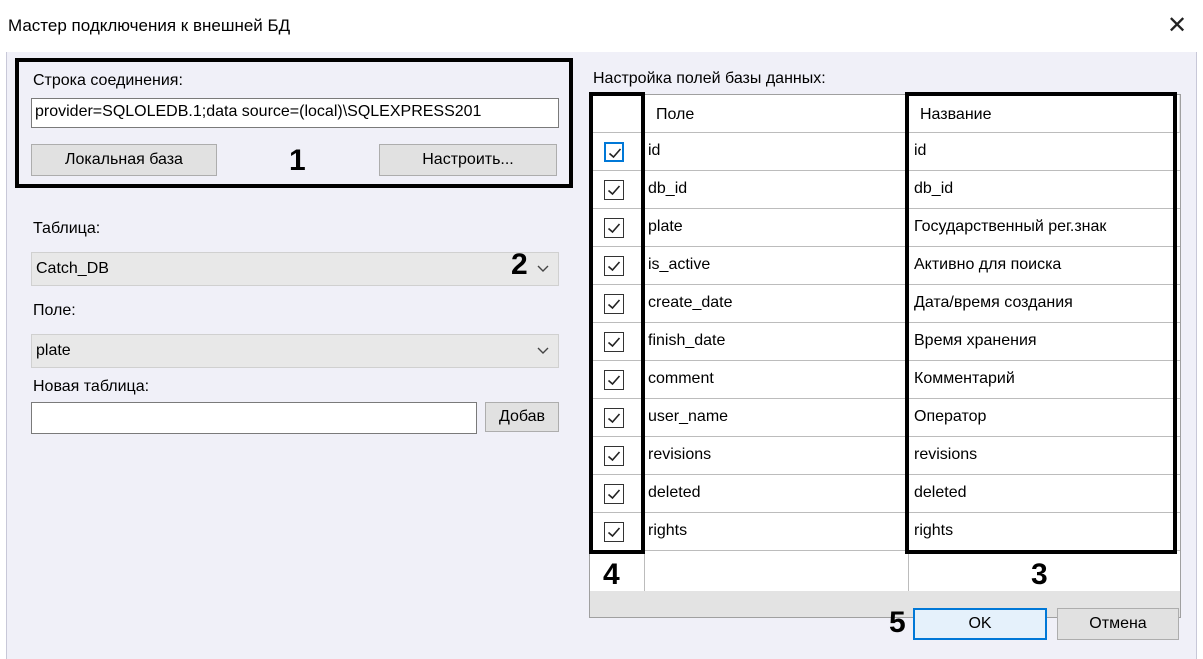 The width and height of the screenshot is (1203, 659). What do you see at coordinates (665, 227) in the screenshot?
I see `row-field-cell: plate` at bounding box center [665, 227].